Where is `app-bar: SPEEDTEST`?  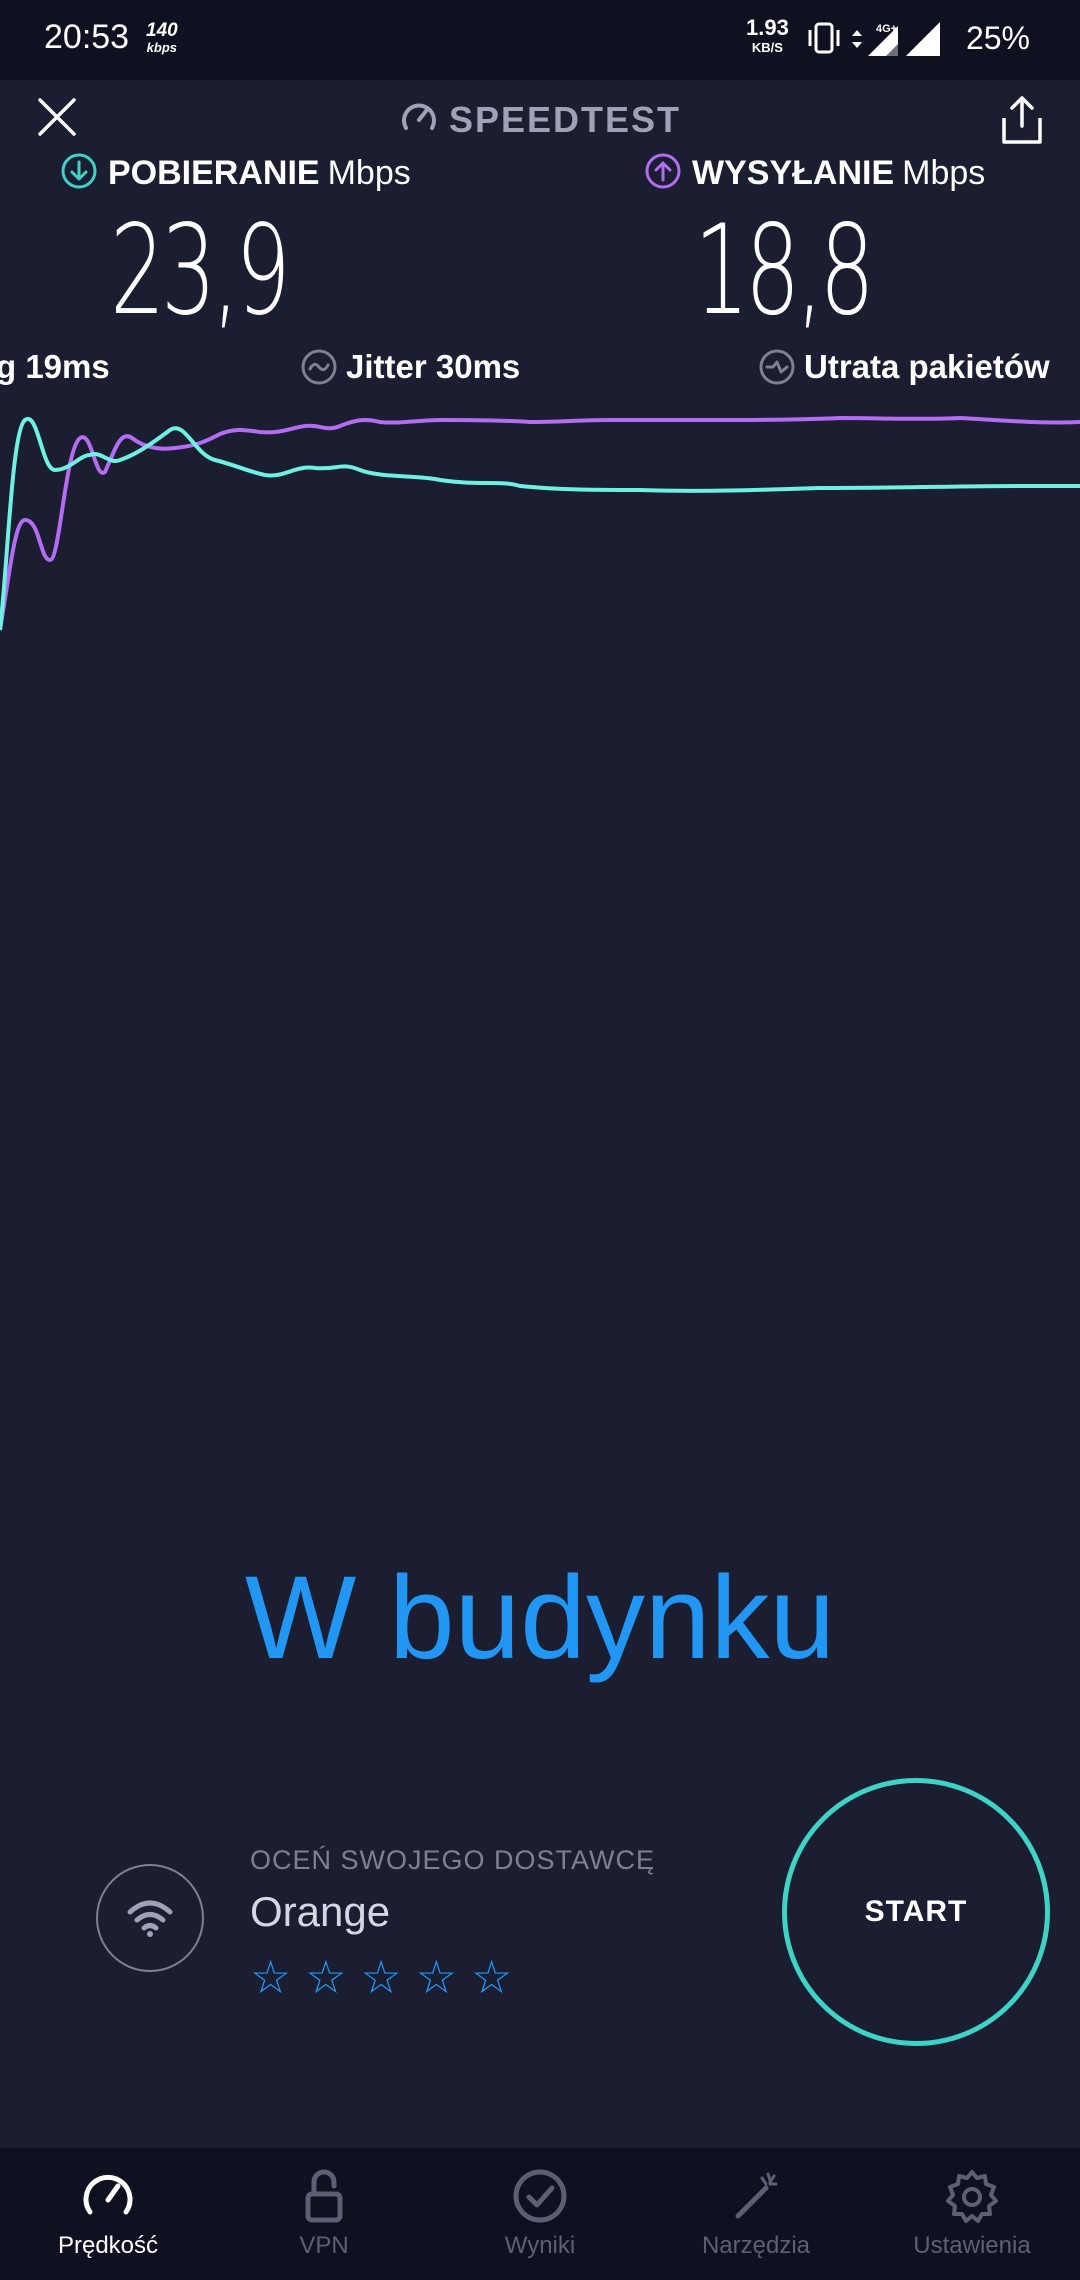
app-bar: SPEEDTEST is located at coordinates (540, 120).